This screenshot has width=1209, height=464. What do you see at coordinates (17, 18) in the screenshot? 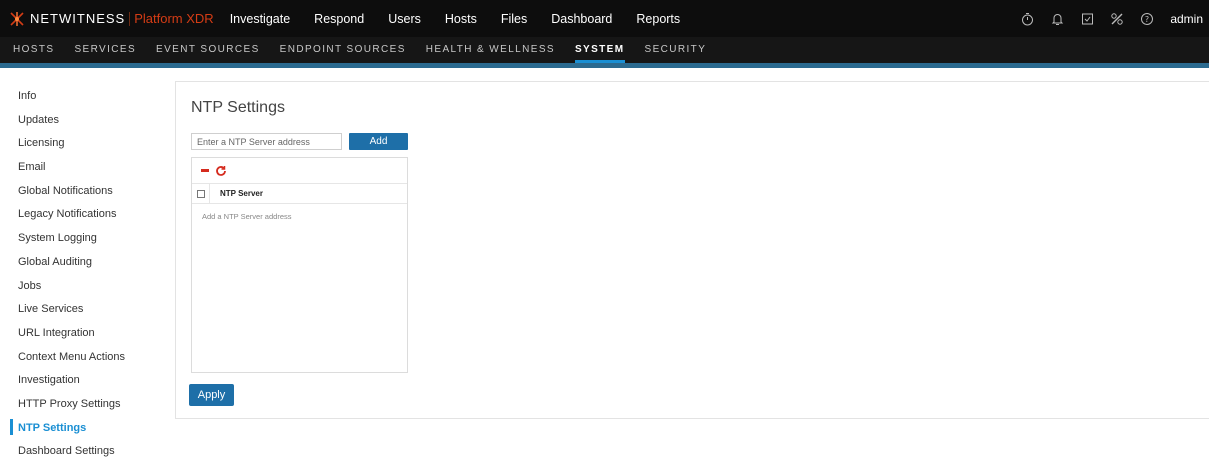
I see `netwitness-logo-icon` at bounding box center [17, 18].